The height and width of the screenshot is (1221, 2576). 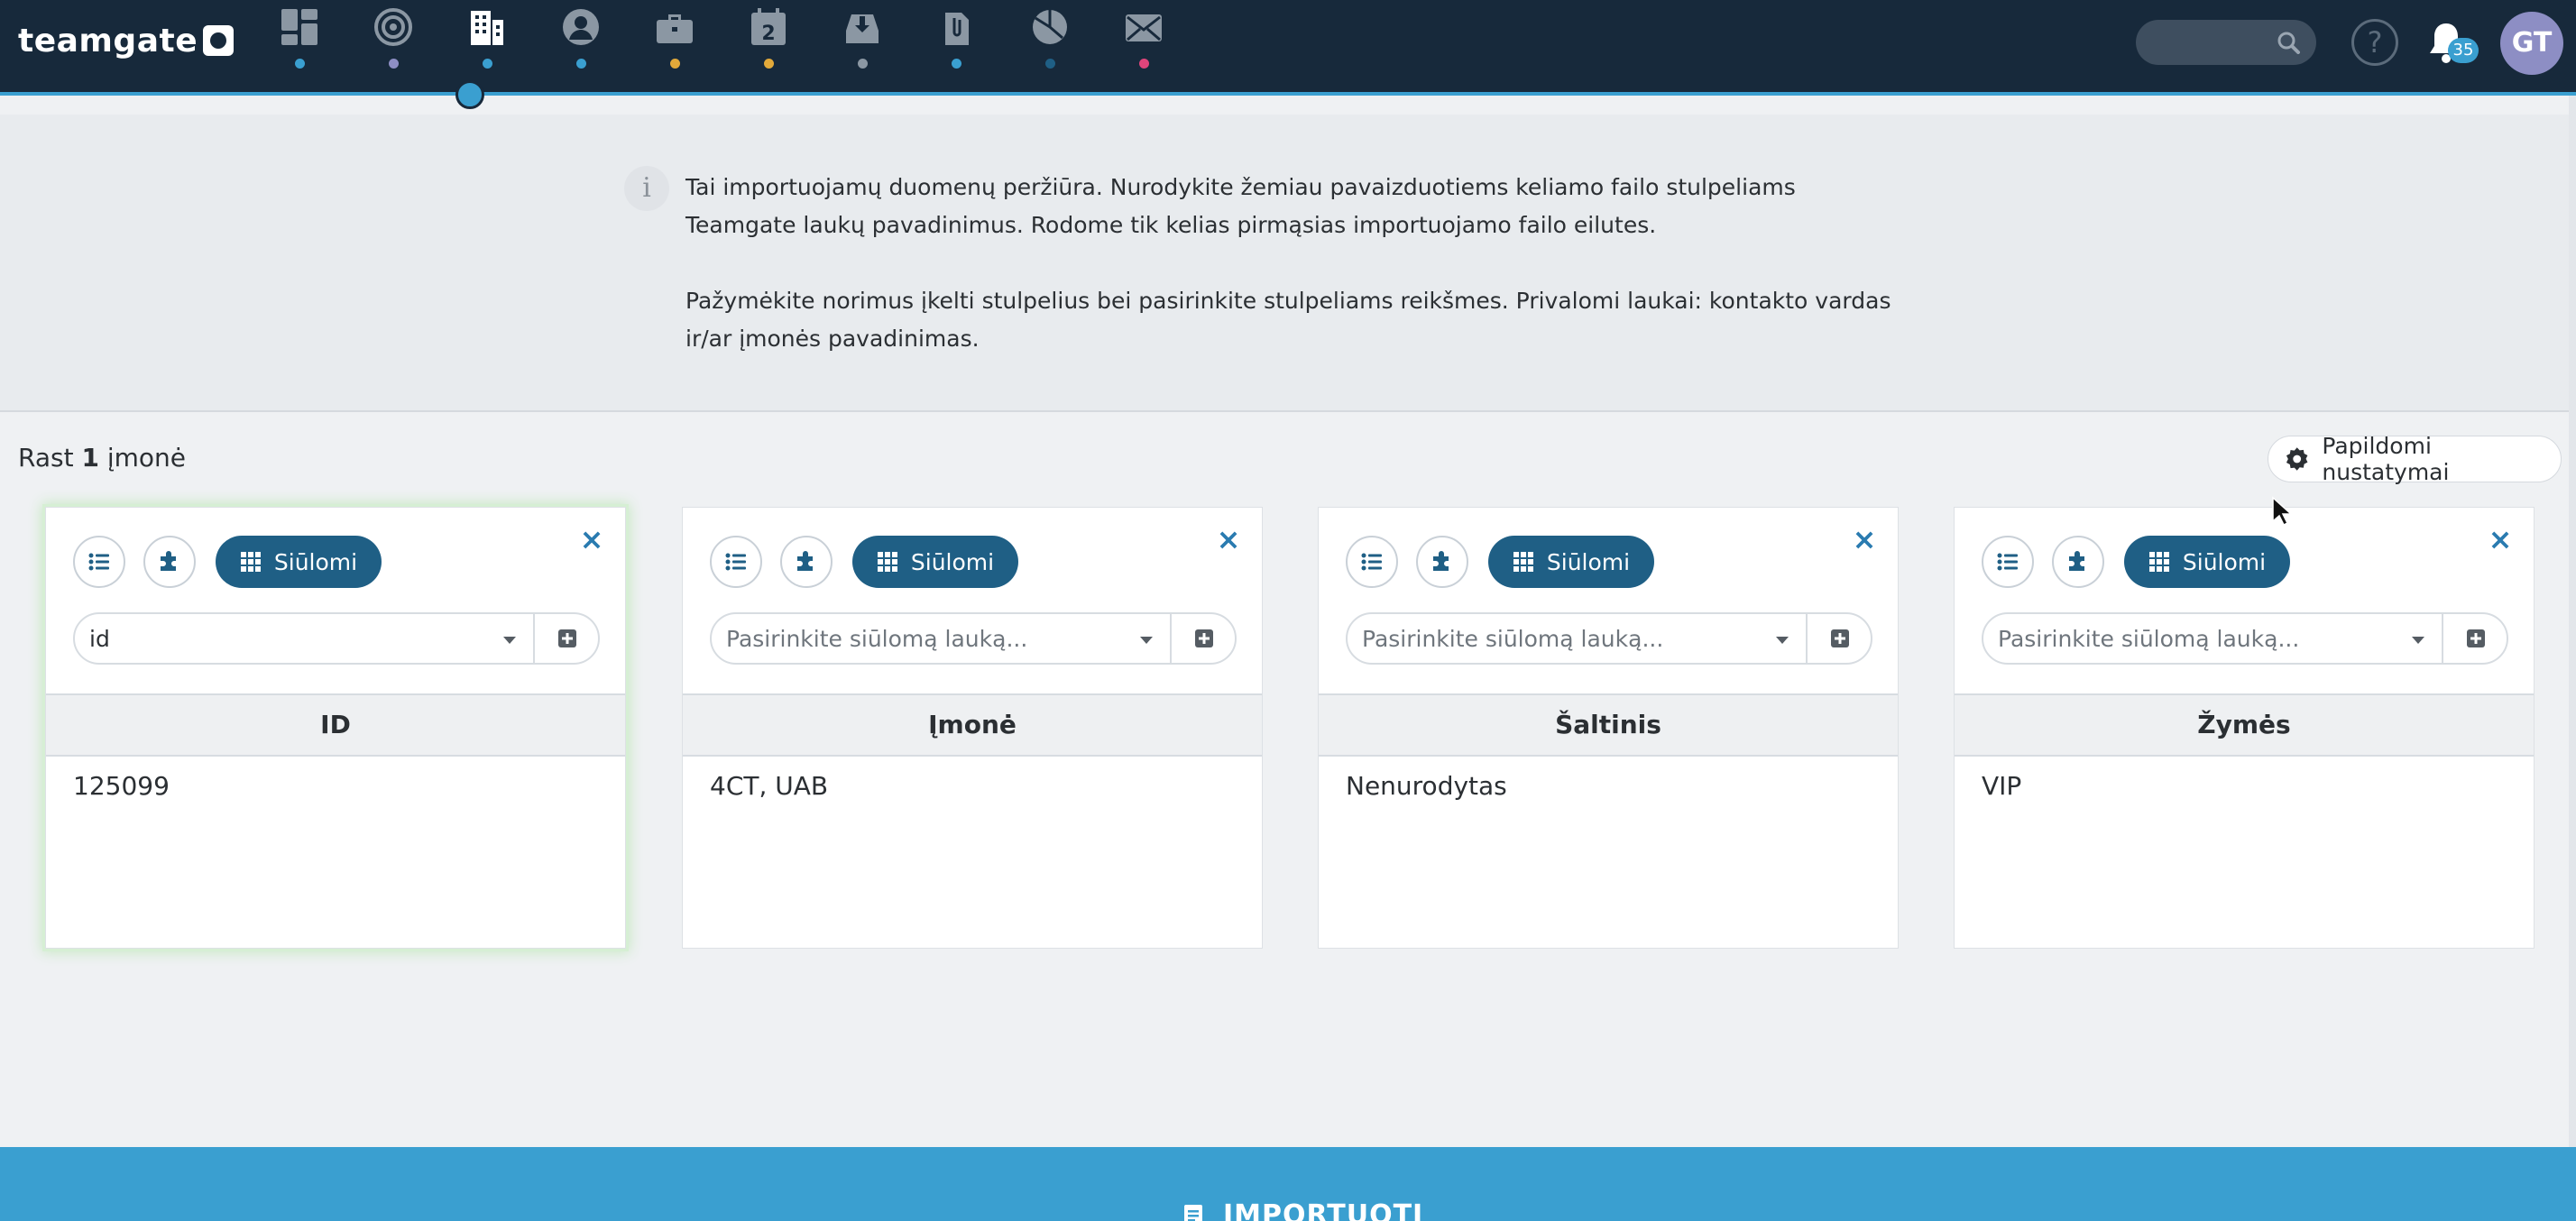 I want to click on nav-item-dashboard, so click(x=300, y=46).